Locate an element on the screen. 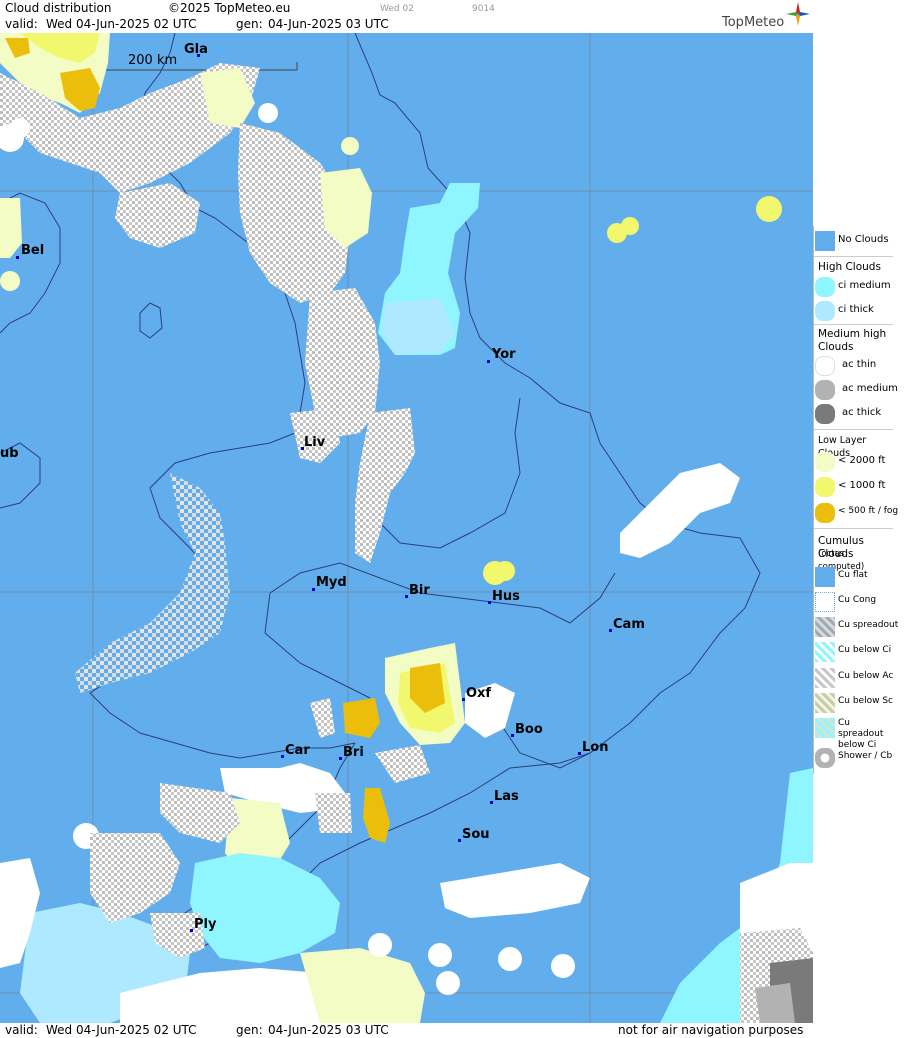 The width and height of the screenshot is (905, 1038). svg-text: Liv is located at coordinates (315, 442).